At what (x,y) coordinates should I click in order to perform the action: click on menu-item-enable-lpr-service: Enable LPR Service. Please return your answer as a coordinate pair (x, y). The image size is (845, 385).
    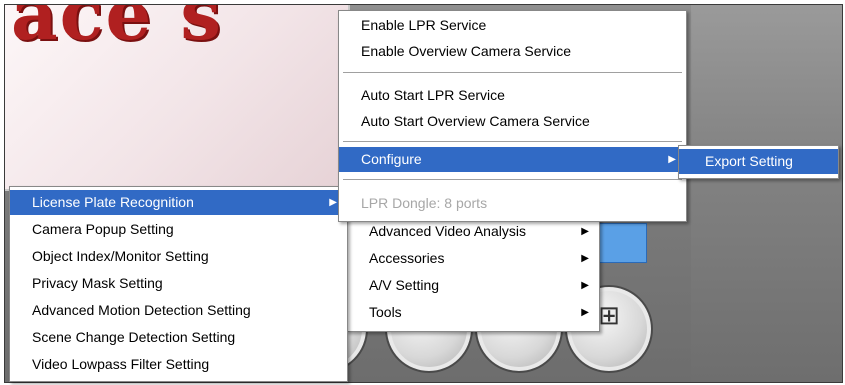
    Looking at the image, I should click on (512, 25).